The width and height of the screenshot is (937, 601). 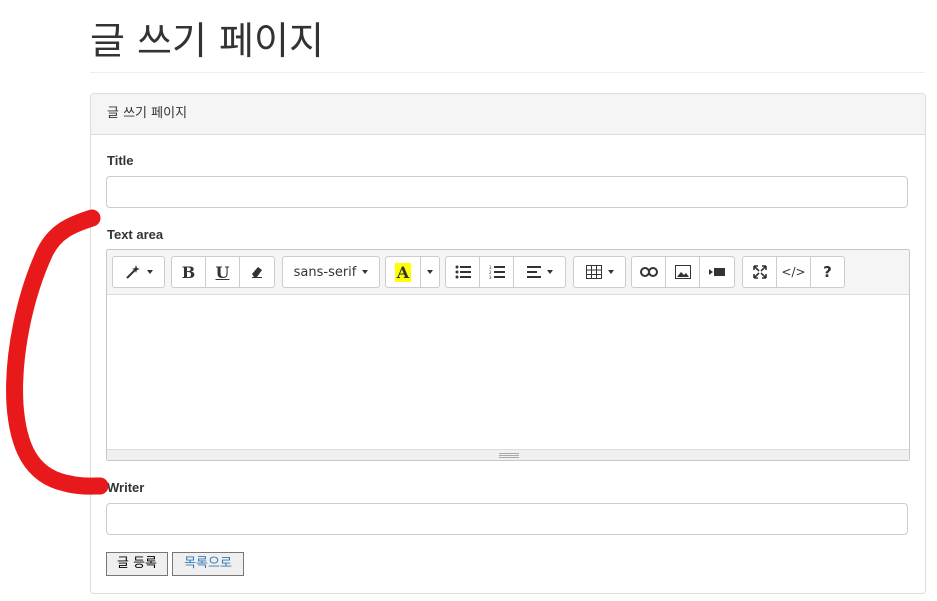 I want to click on magic-wand-icon, so click(x=132, y=272).